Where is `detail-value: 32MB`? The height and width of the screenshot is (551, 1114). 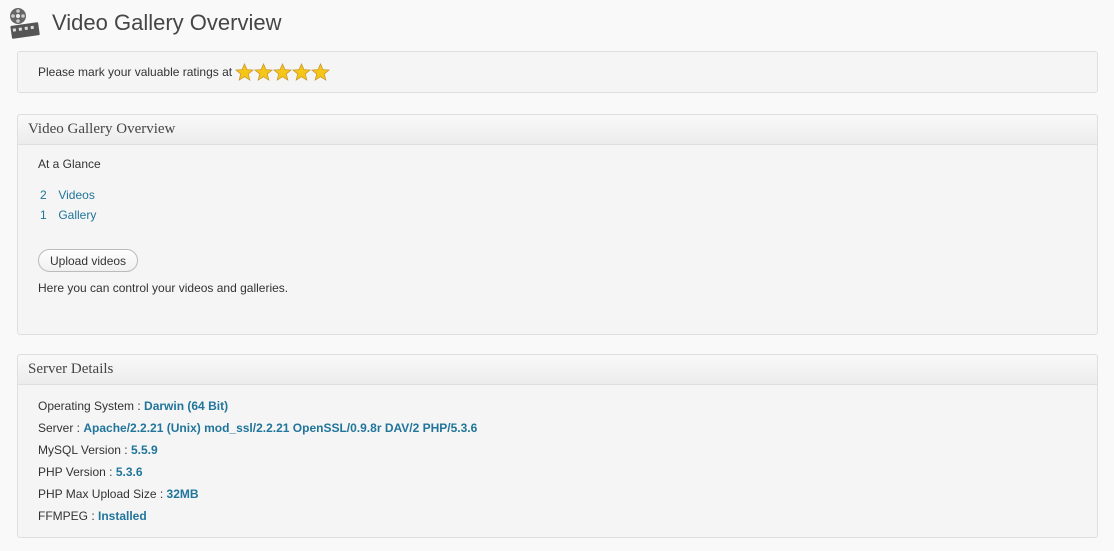 detail-value: 32MB is located at coordinates (182, 494).